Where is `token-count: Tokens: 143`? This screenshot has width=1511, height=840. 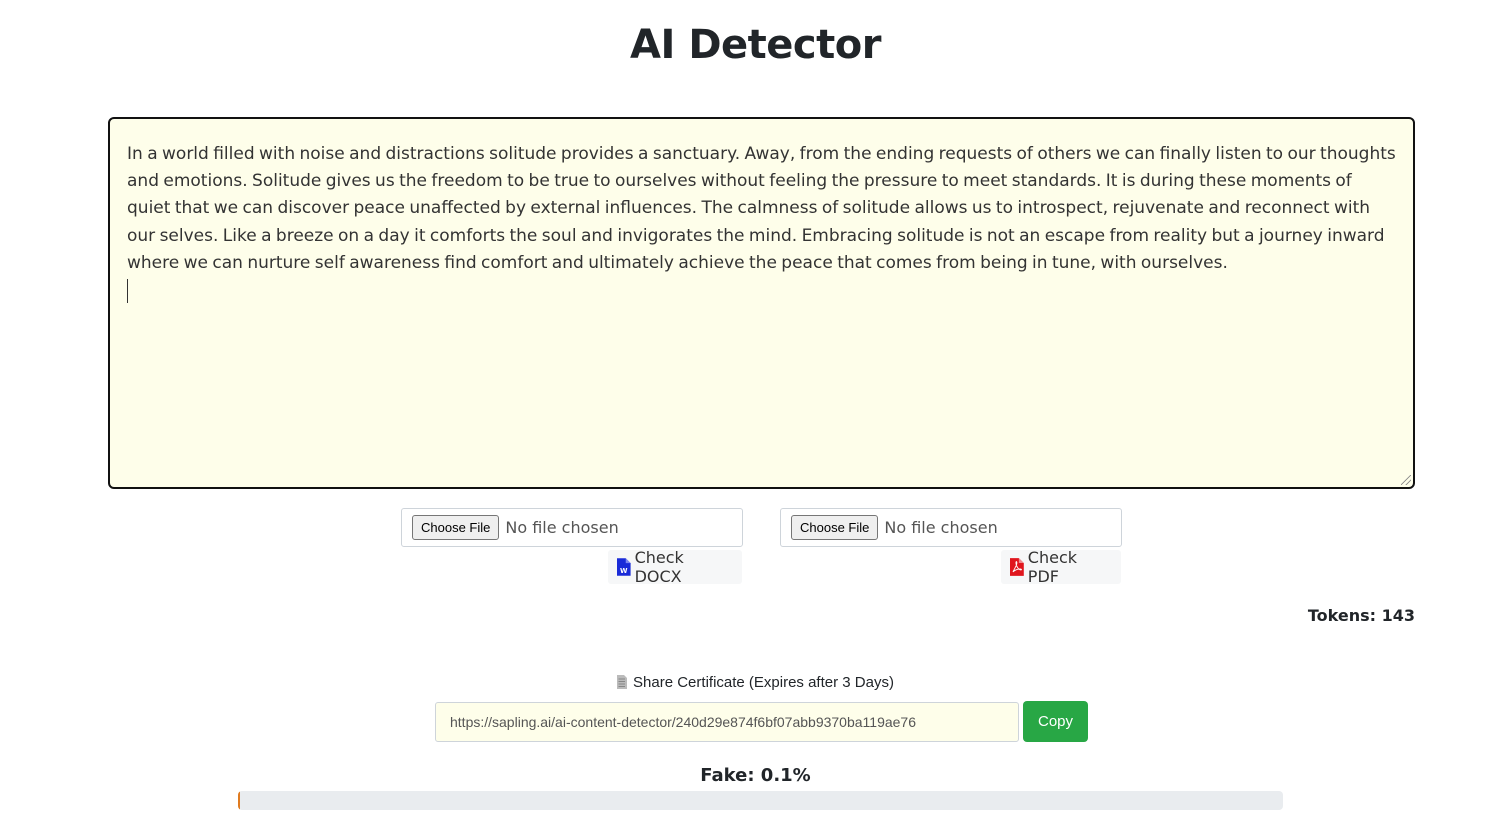
token-count: Tokens: 143 is located at coordinates (1361, 615).